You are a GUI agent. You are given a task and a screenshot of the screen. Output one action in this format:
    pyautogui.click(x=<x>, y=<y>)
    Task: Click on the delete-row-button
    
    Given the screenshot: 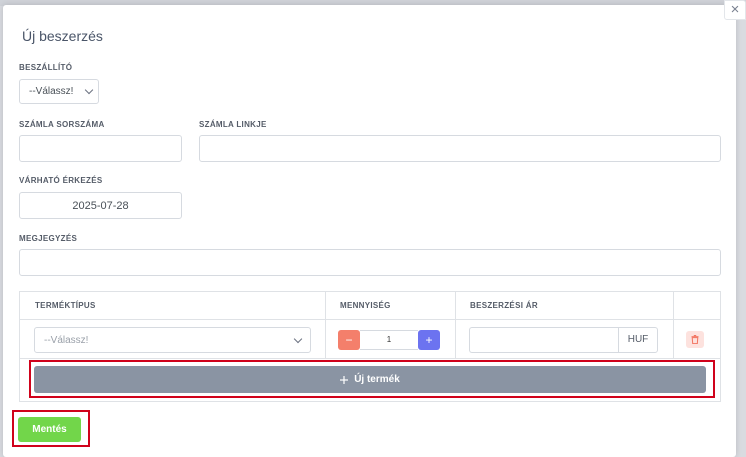 What is the action you would take?
    pyautogui.click(x=695, y=339)
    